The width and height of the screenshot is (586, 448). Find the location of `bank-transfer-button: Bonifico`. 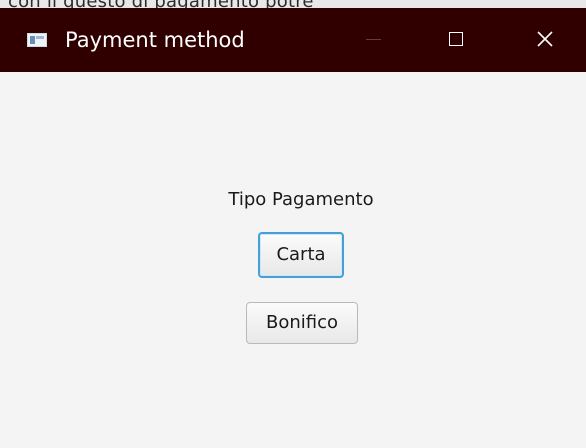

bank-transfer-button: Bonifico is located at coordinates (302, 323).